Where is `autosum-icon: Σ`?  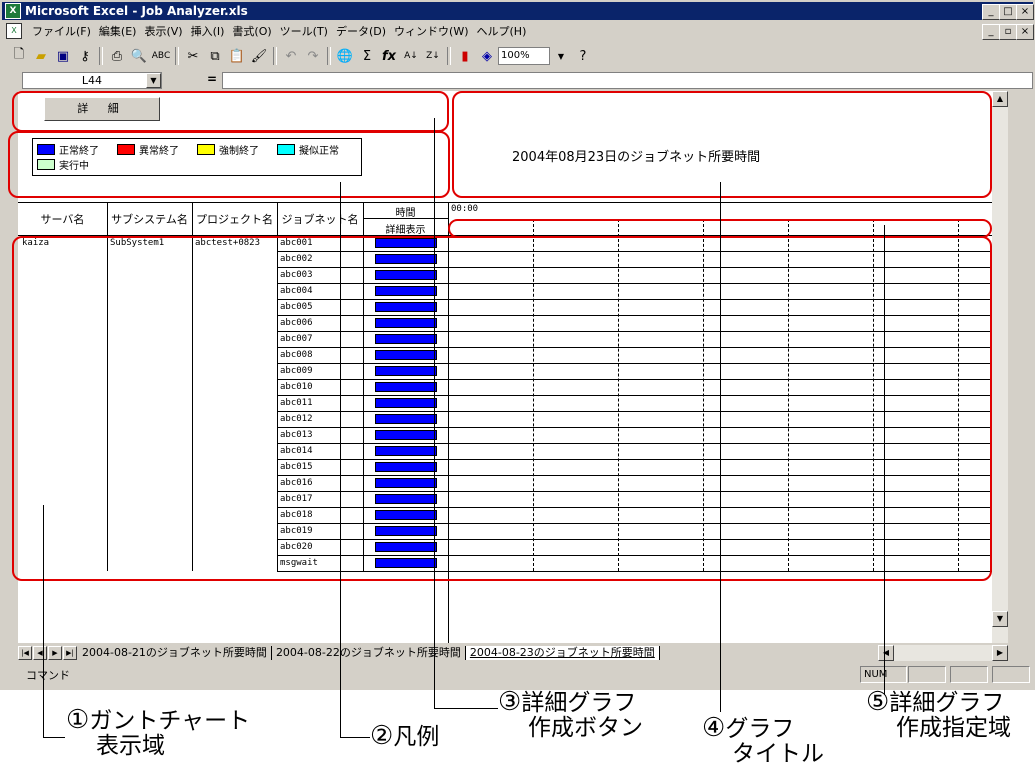 autosum-icon: Σ is located at coordinates (367, 56).